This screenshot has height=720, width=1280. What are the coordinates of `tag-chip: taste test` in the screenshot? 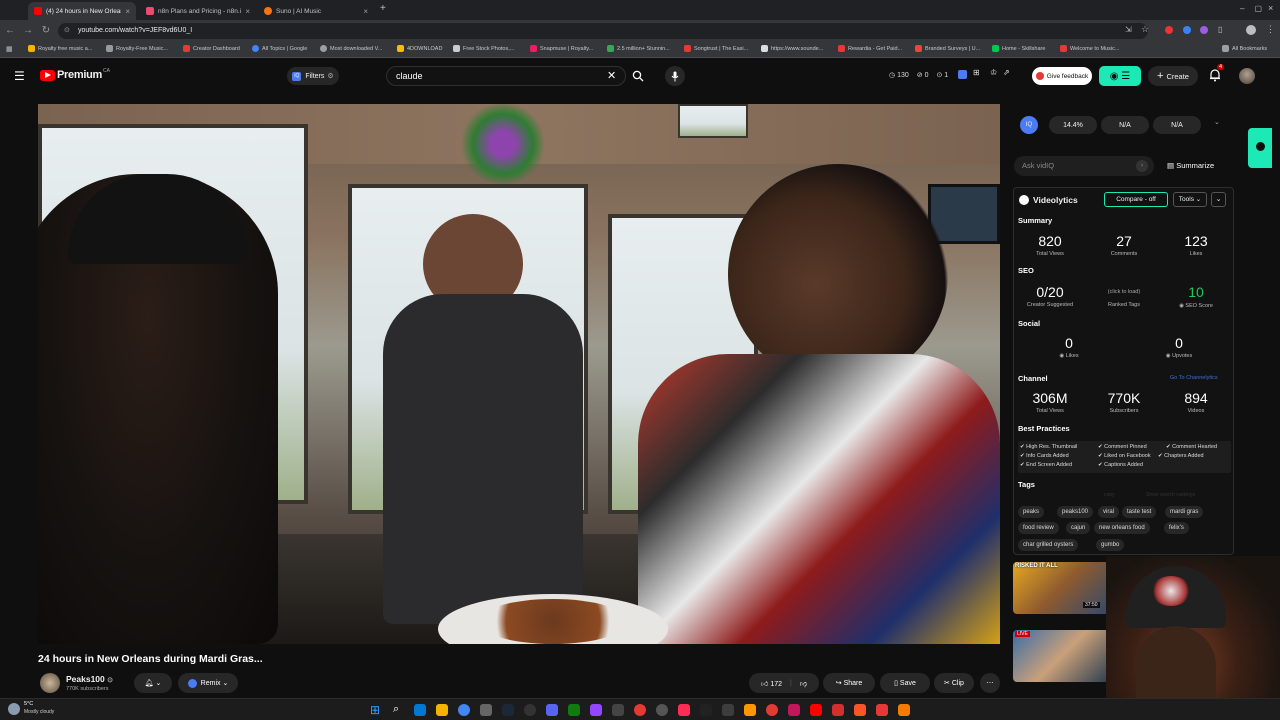 It's located at (1139, 512).